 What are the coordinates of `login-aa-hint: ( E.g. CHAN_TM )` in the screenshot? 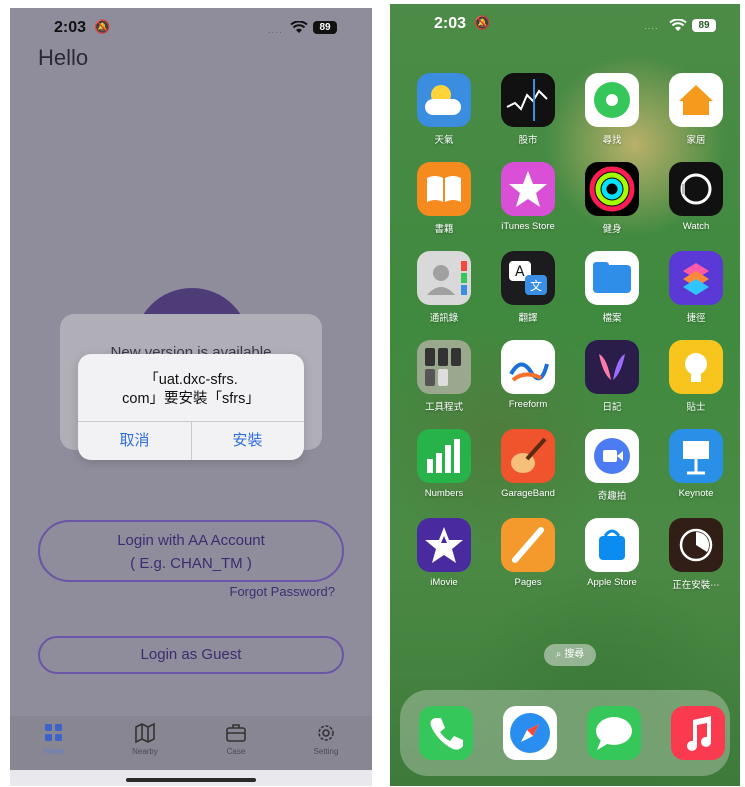 It's located at (191, 563).